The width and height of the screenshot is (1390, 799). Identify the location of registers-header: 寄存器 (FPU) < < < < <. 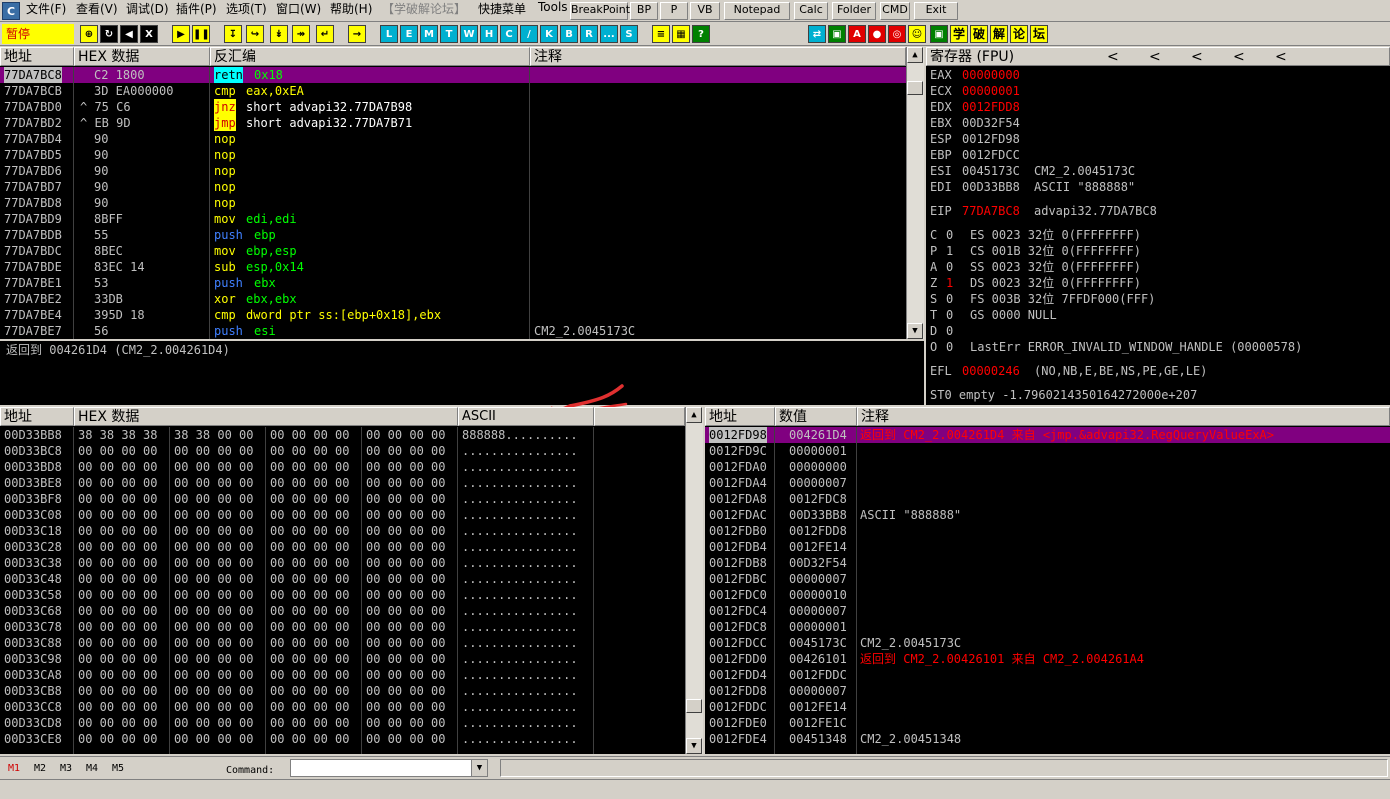
(1158, 56).